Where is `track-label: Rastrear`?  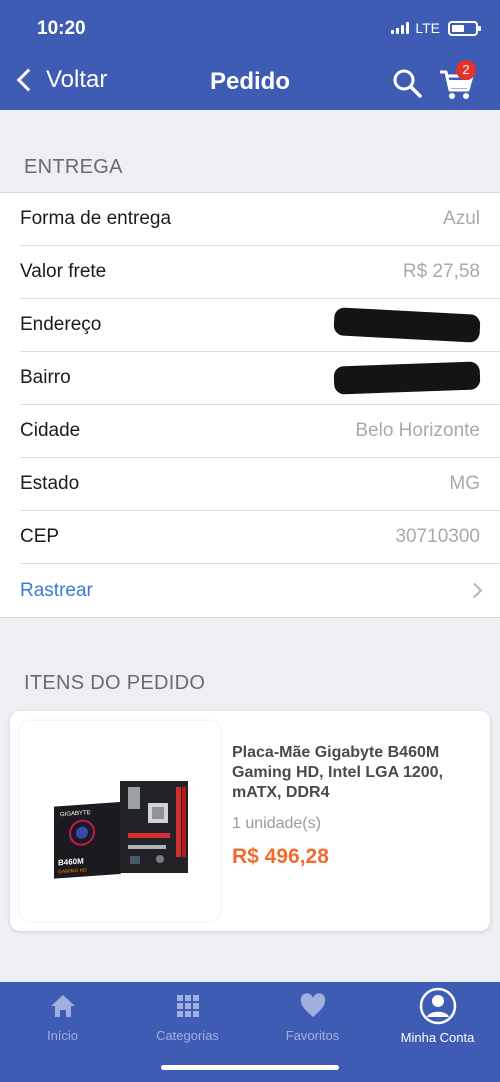 track-label: Rastrear is located at coordinates (56, 590).